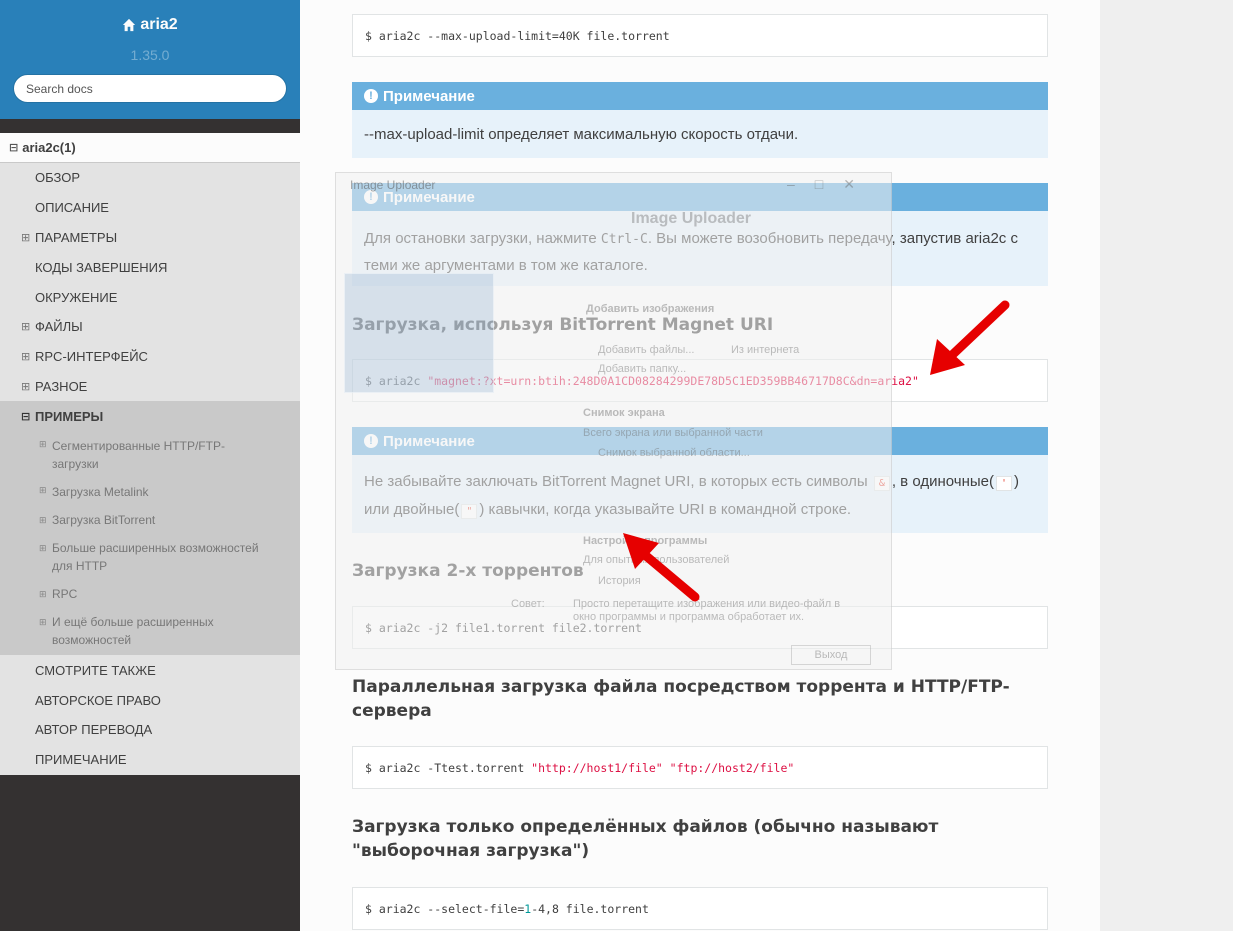 Image resolution: width=1233 pixels, height=931 pixels. Describe the element at coordinates (95, 670) in the screenshot. I see `sidebar-item-label: СМОТРИТЕ ТАКЖЕ` at that location.